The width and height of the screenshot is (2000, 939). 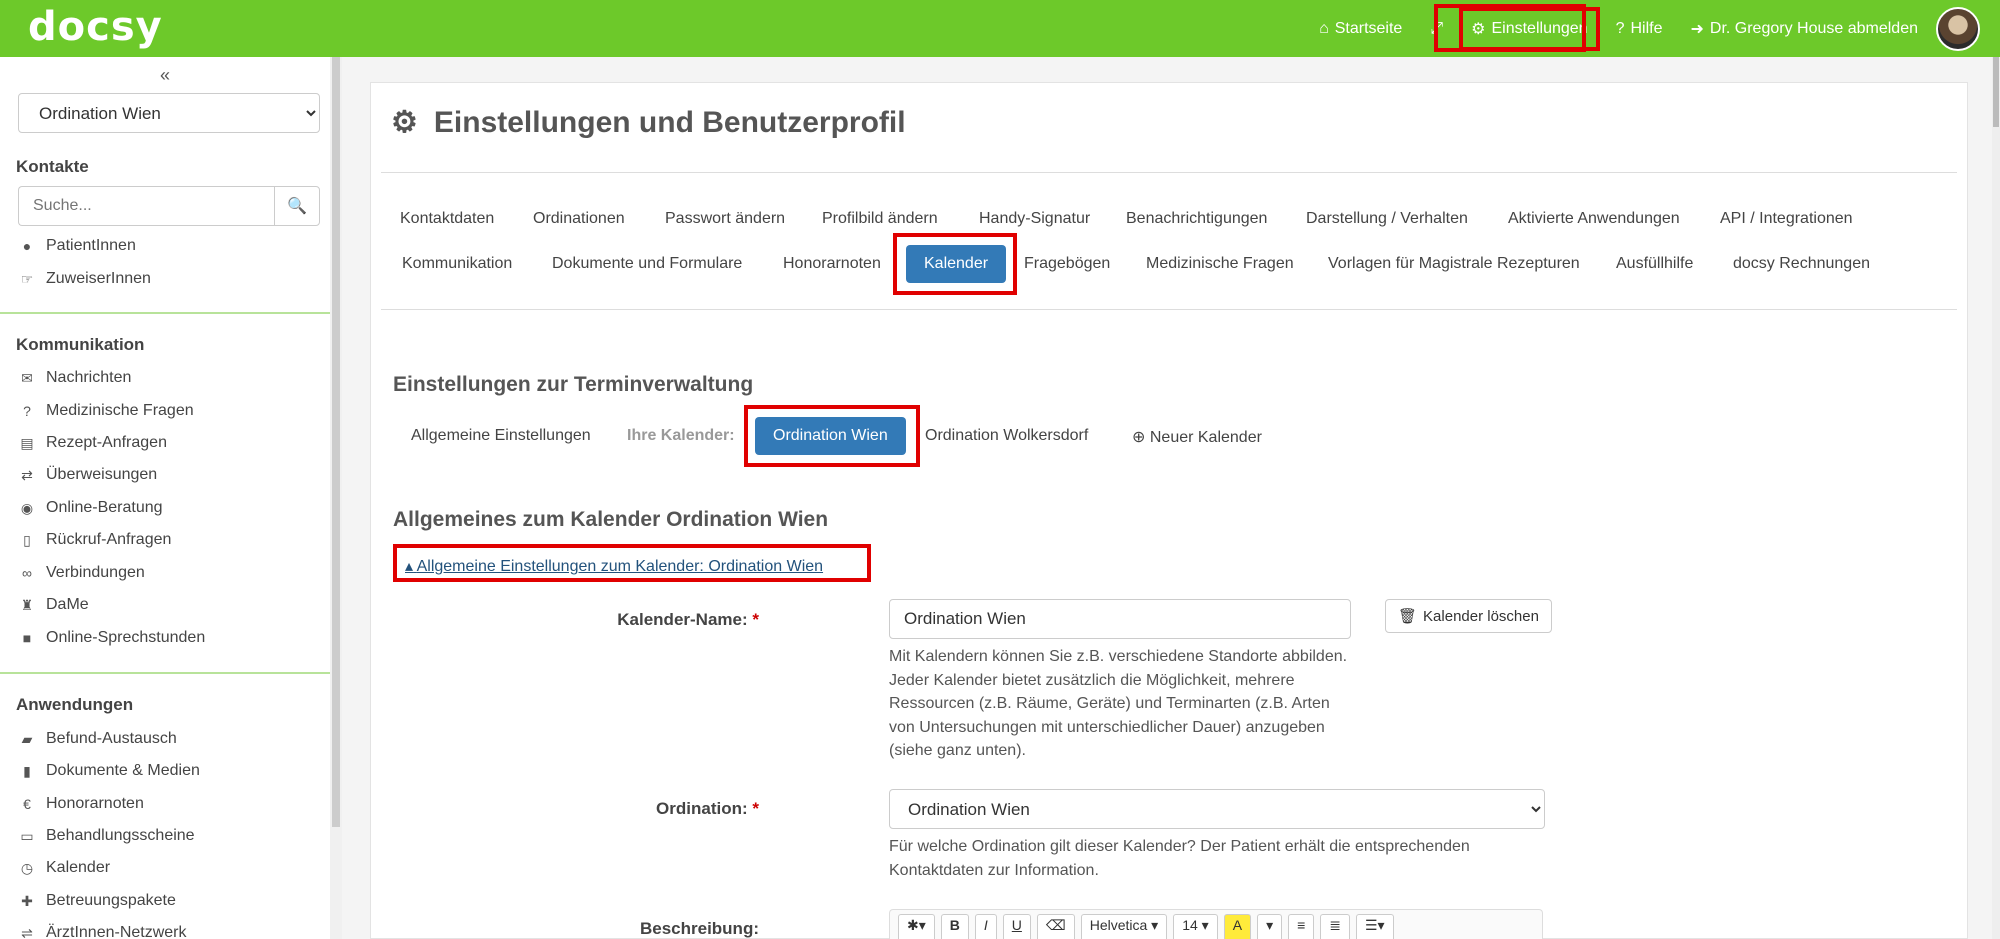 I want to click on tab-notifications: Benachrichtigungen, so click(x=1196, y=219).